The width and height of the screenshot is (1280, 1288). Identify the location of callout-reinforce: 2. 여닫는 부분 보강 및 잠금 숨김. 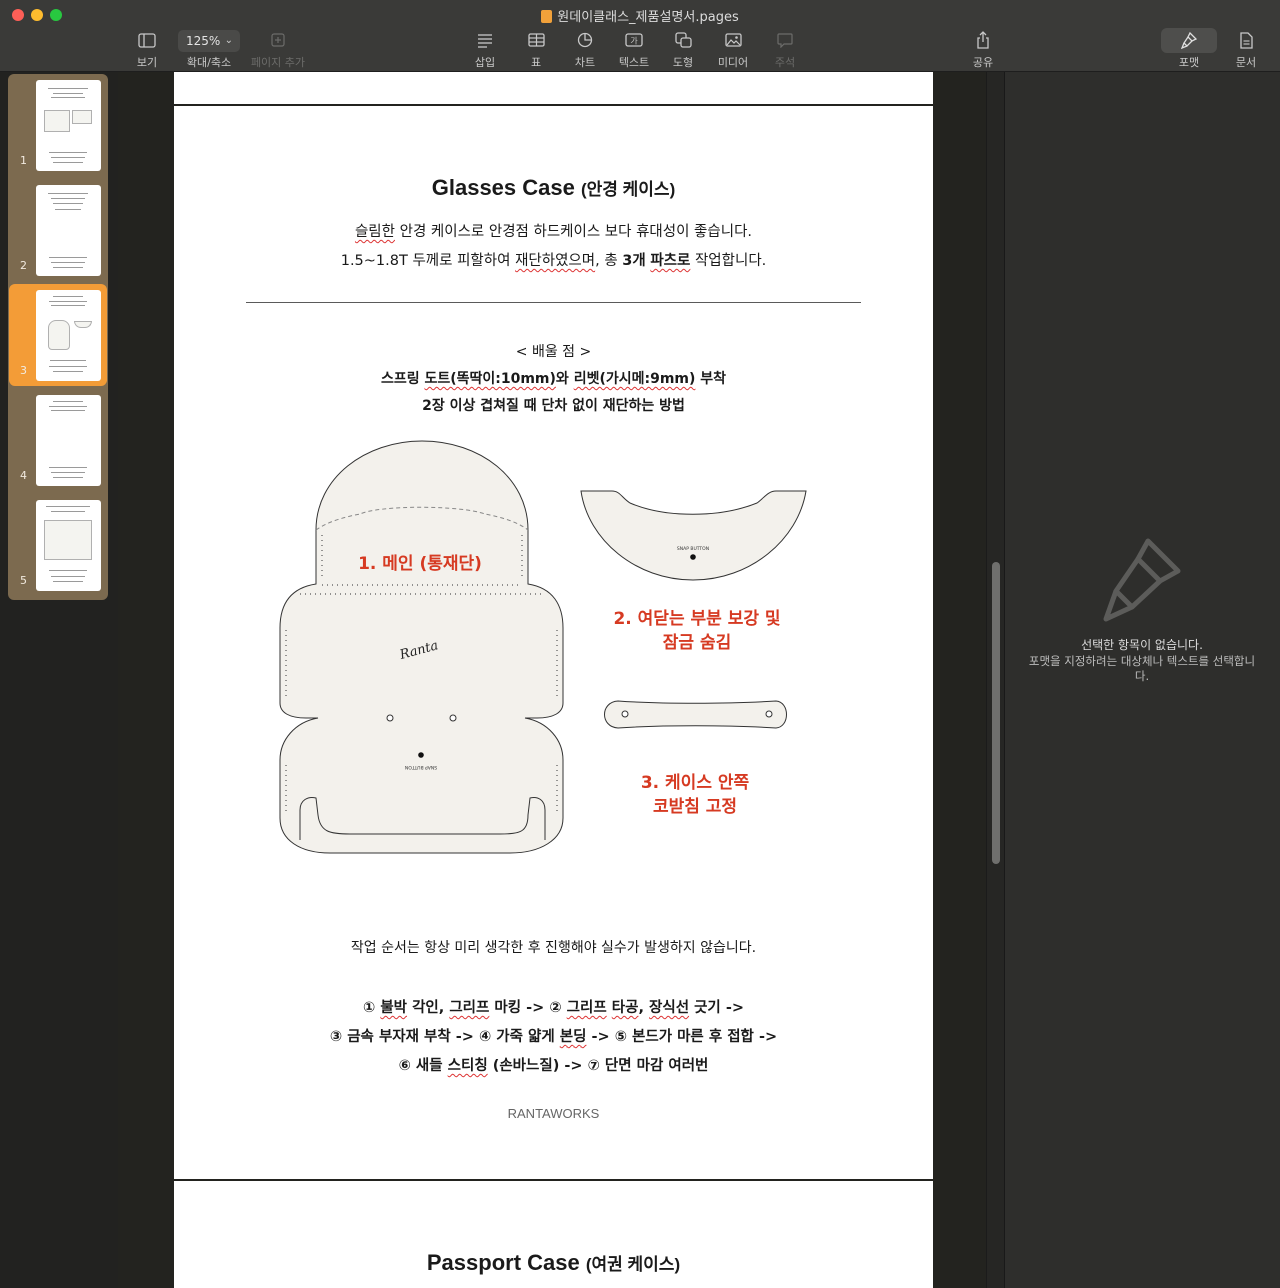
(697, 631).